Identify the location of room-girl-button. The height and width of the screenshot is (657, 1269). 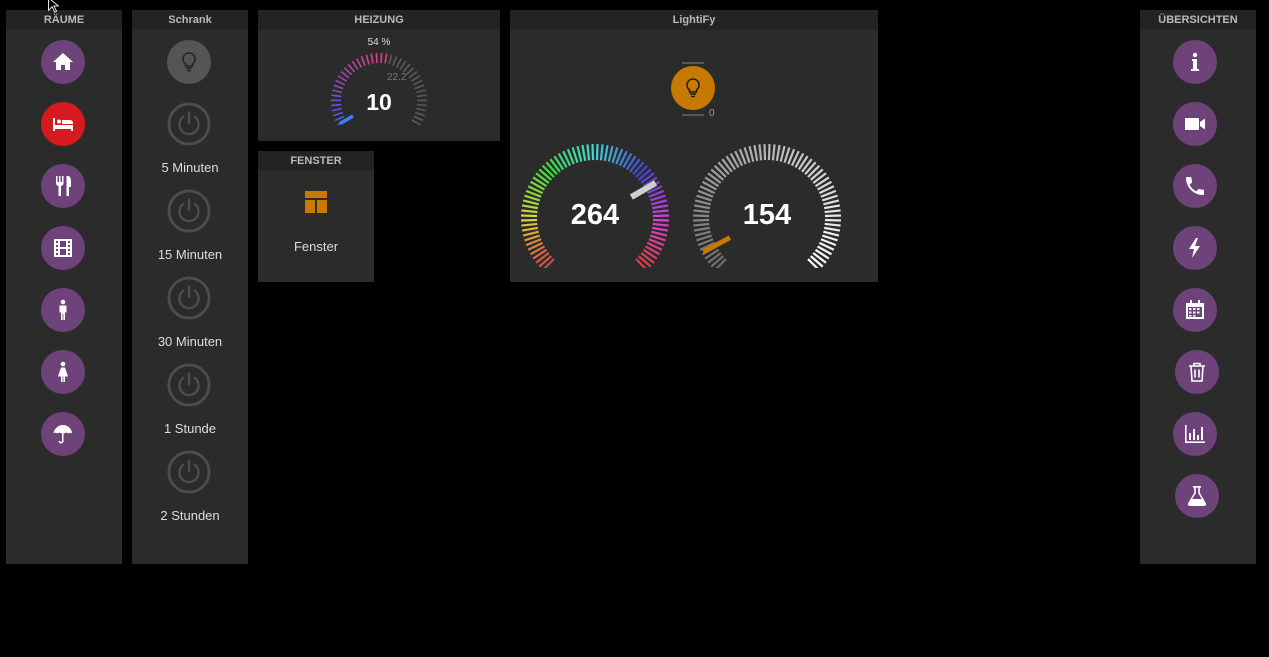
(63, 372).